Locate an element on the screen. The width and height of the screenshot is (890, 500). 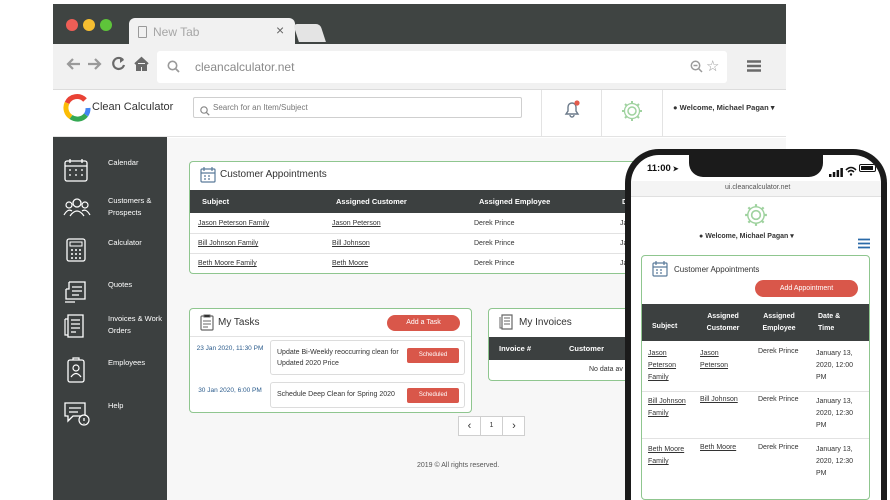
column-header-customer: Customer is located at coordinates (587, 348).